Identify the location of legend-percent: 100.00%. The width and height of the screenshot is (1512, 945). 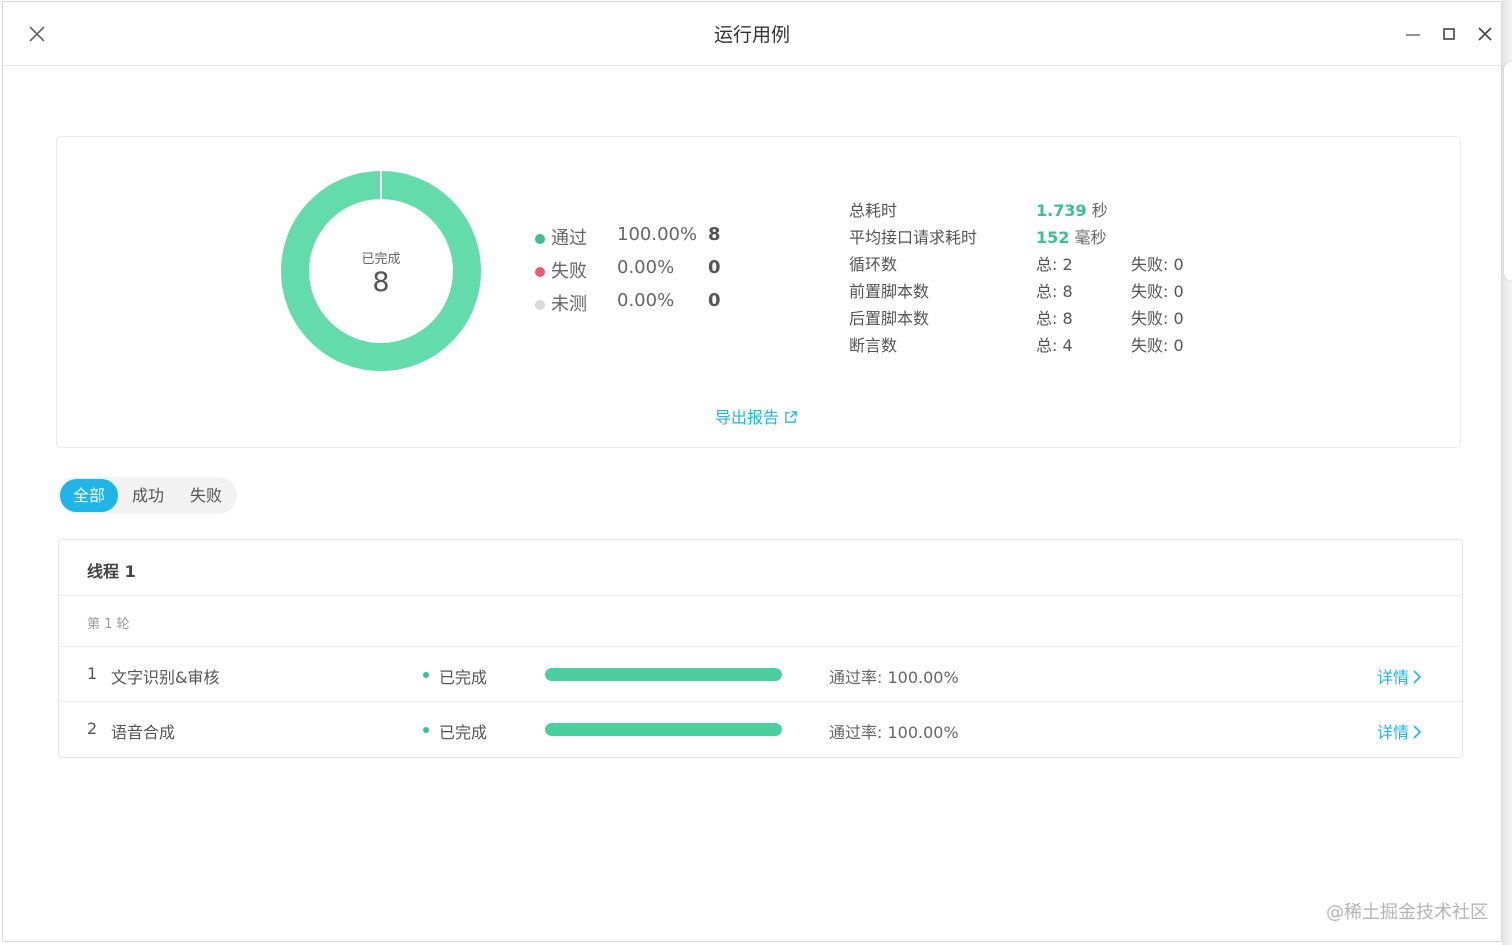
(657, 234).